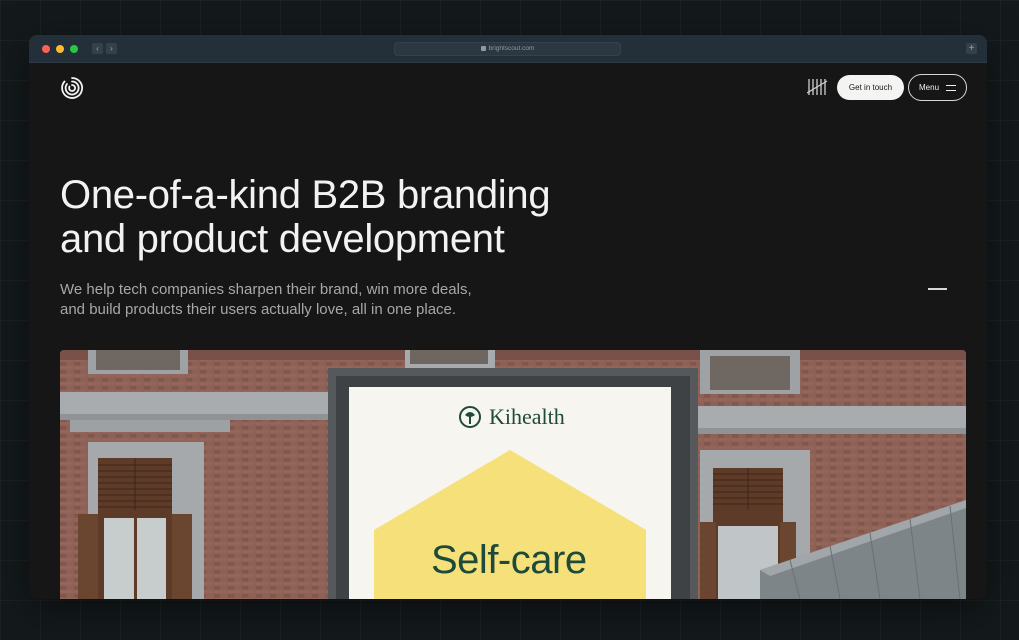  I want to click on menu-label: Menu, so click(929, 87).